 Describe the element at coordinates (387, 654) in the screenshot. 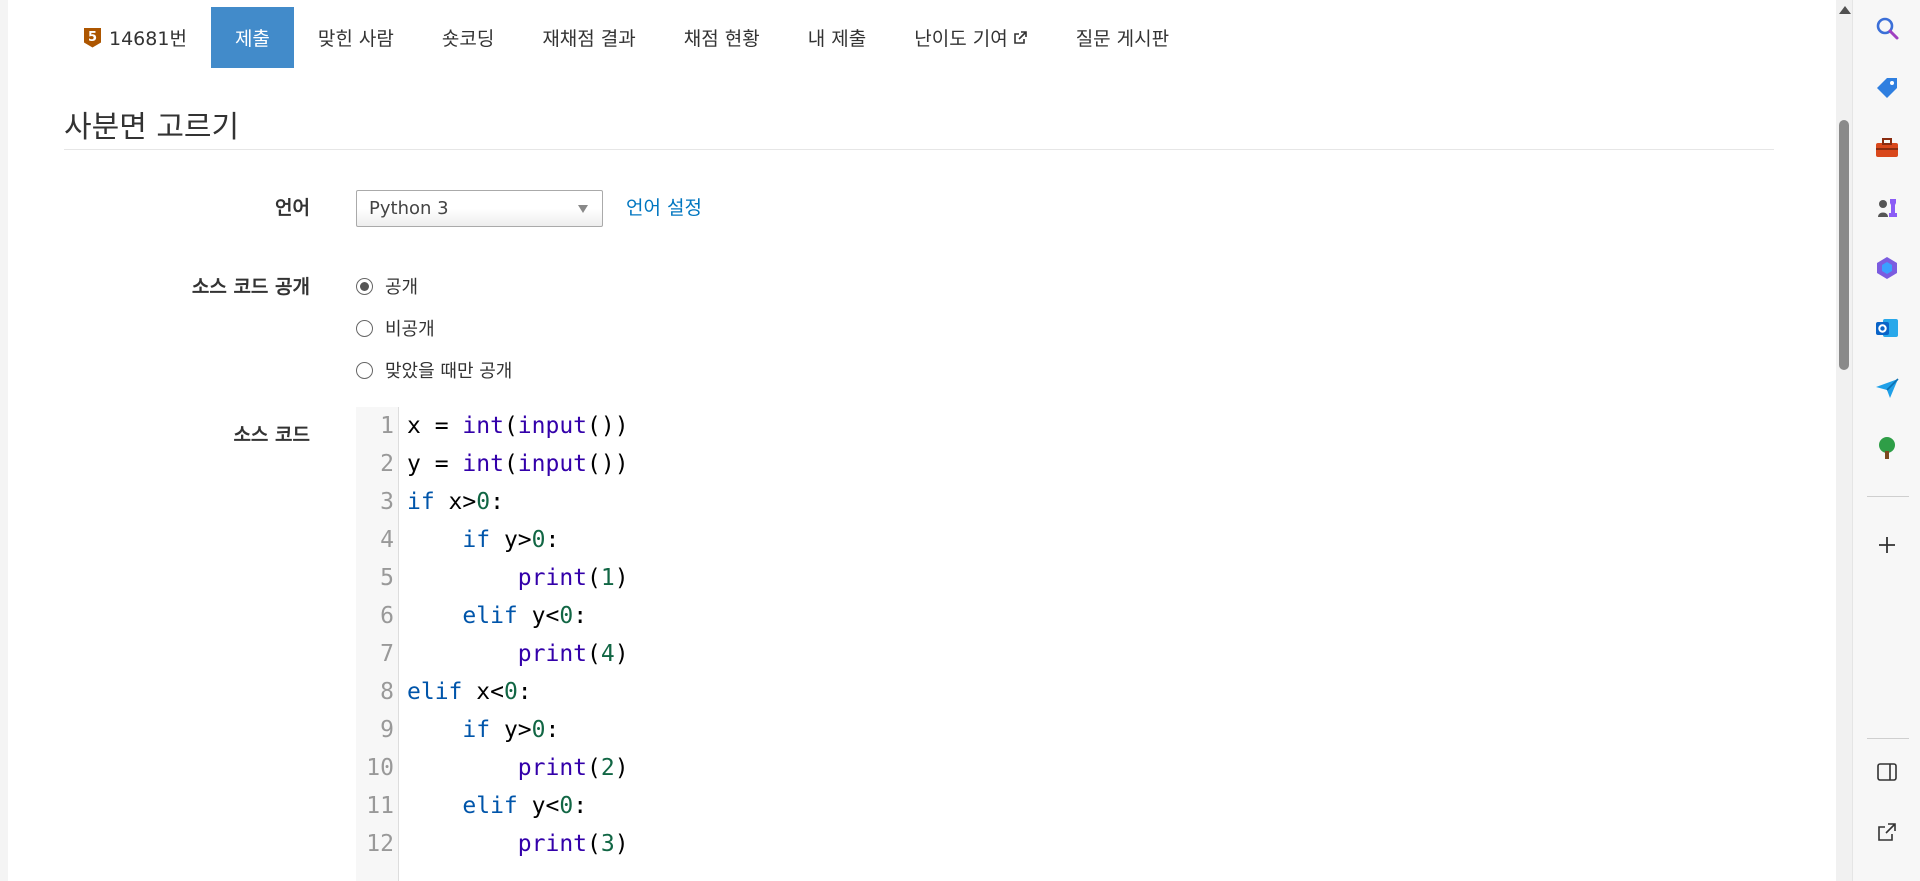

I see `line-number: 7` at that location.